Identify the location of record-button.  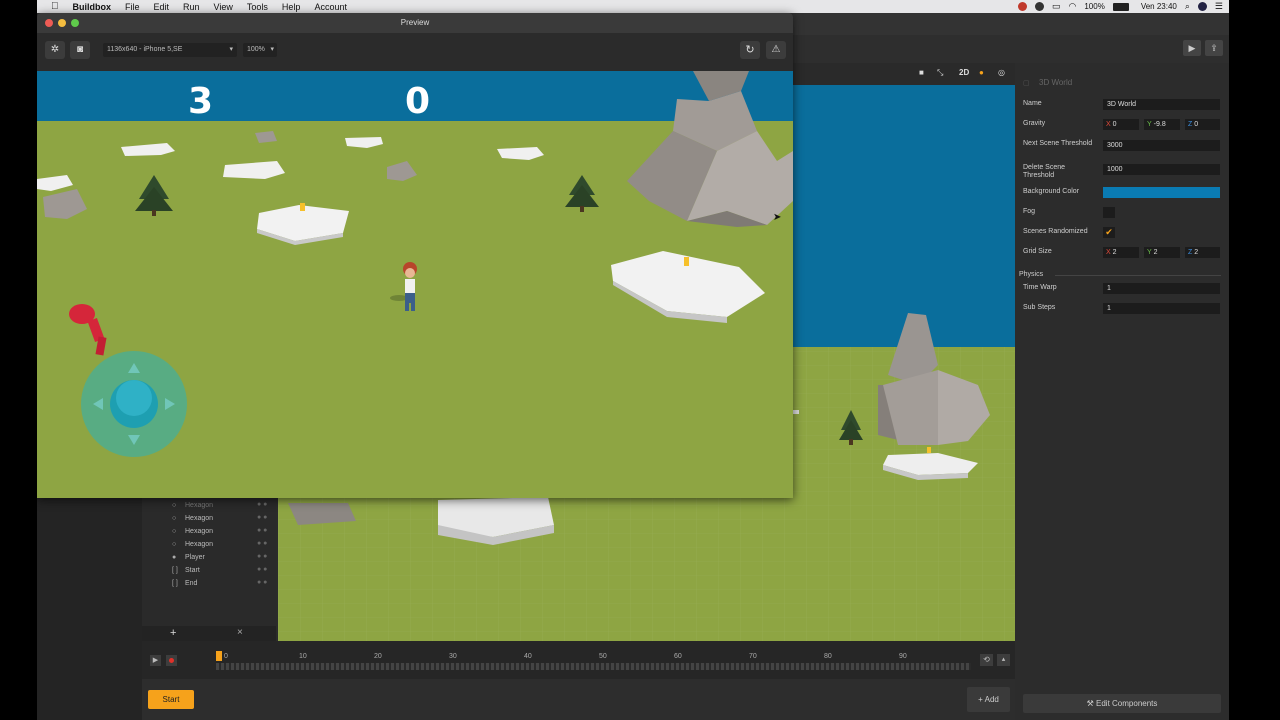
(171, 660).